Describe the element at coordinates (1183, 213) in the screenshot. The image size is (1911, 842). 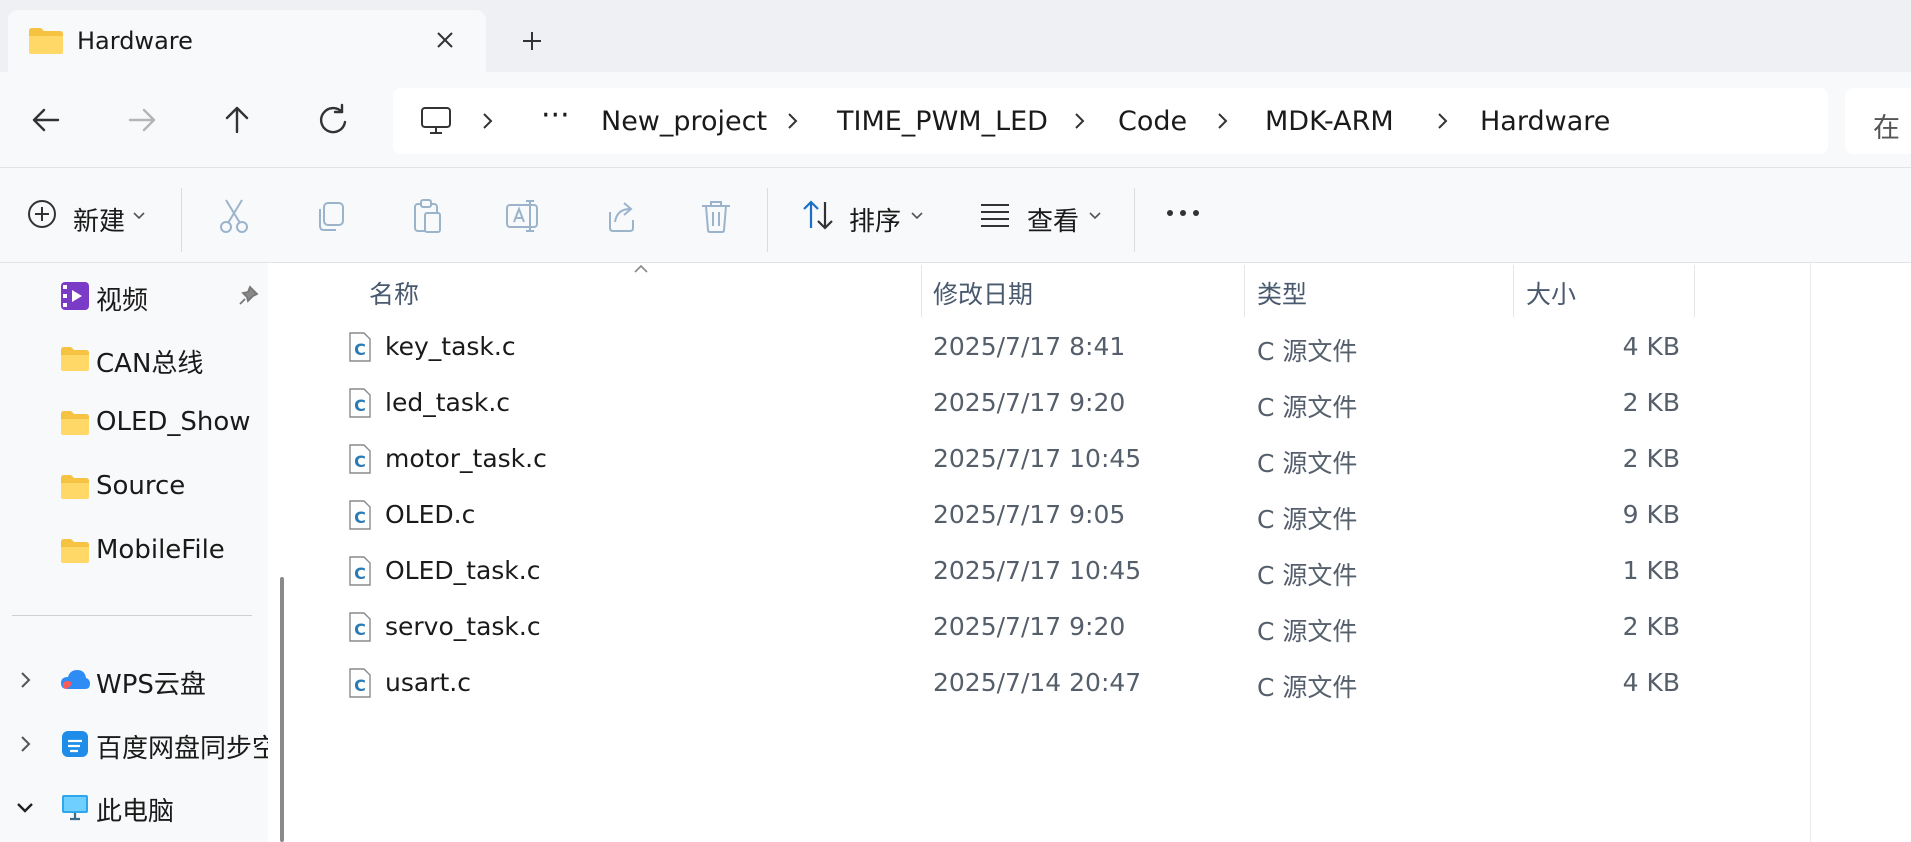
I see `more-options-icon` at that location.